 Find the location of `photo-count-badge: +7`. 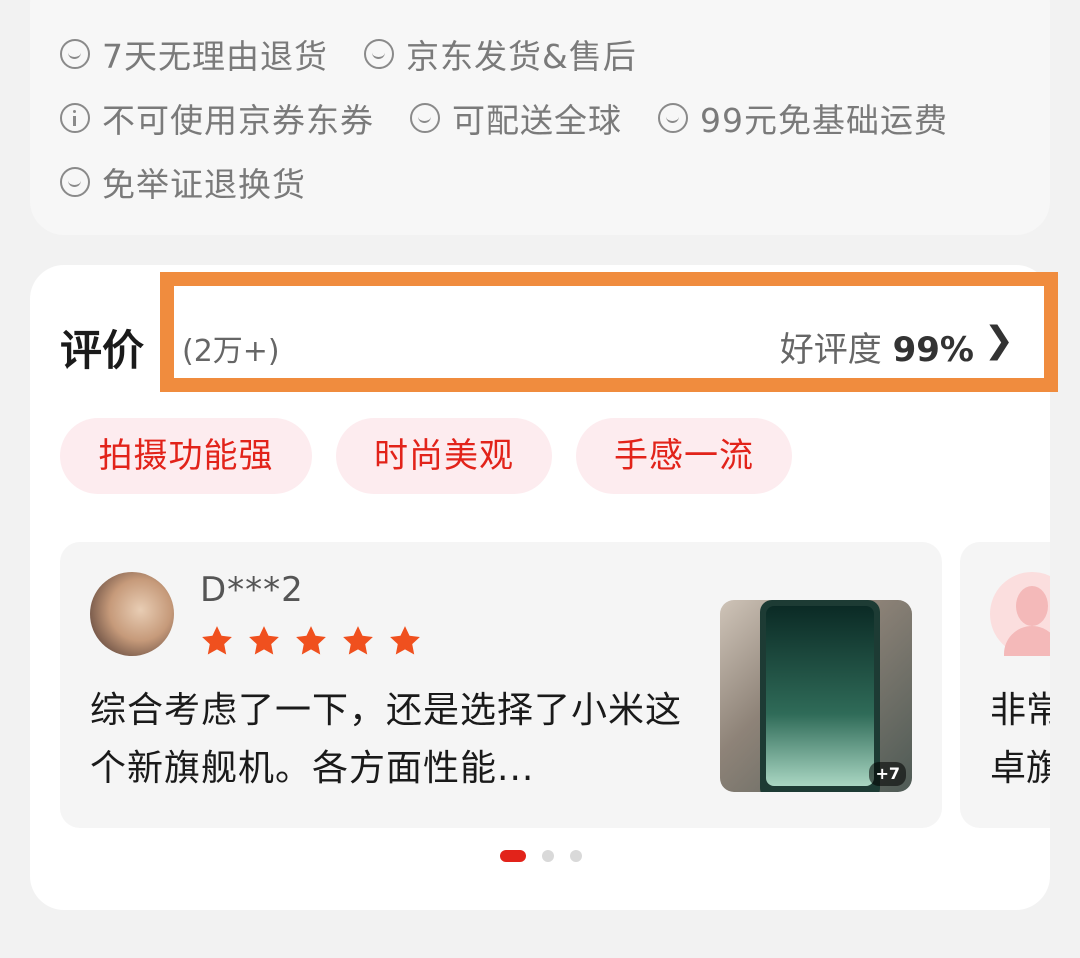

photo-count-badge: +7 is located at coordinates (887, 774).